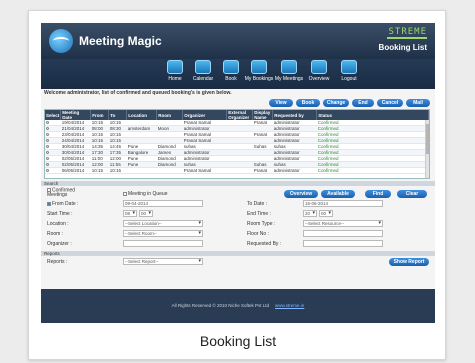 The height and width of the screenshot is (363, 475). I want to click on change-button: Change, so click(336, 103).